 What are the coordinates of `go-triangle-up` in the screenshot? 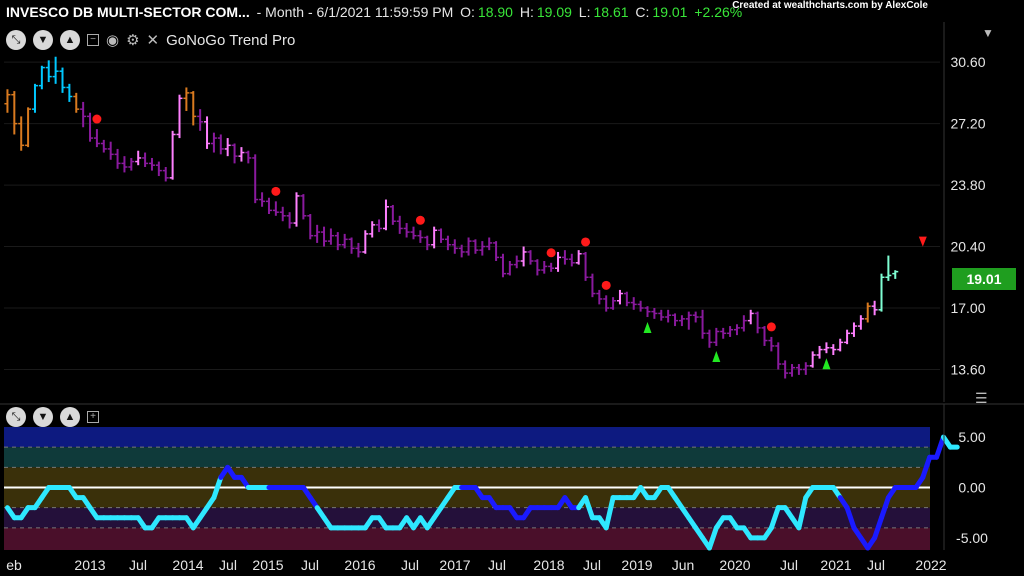 It's located at (647, 328).